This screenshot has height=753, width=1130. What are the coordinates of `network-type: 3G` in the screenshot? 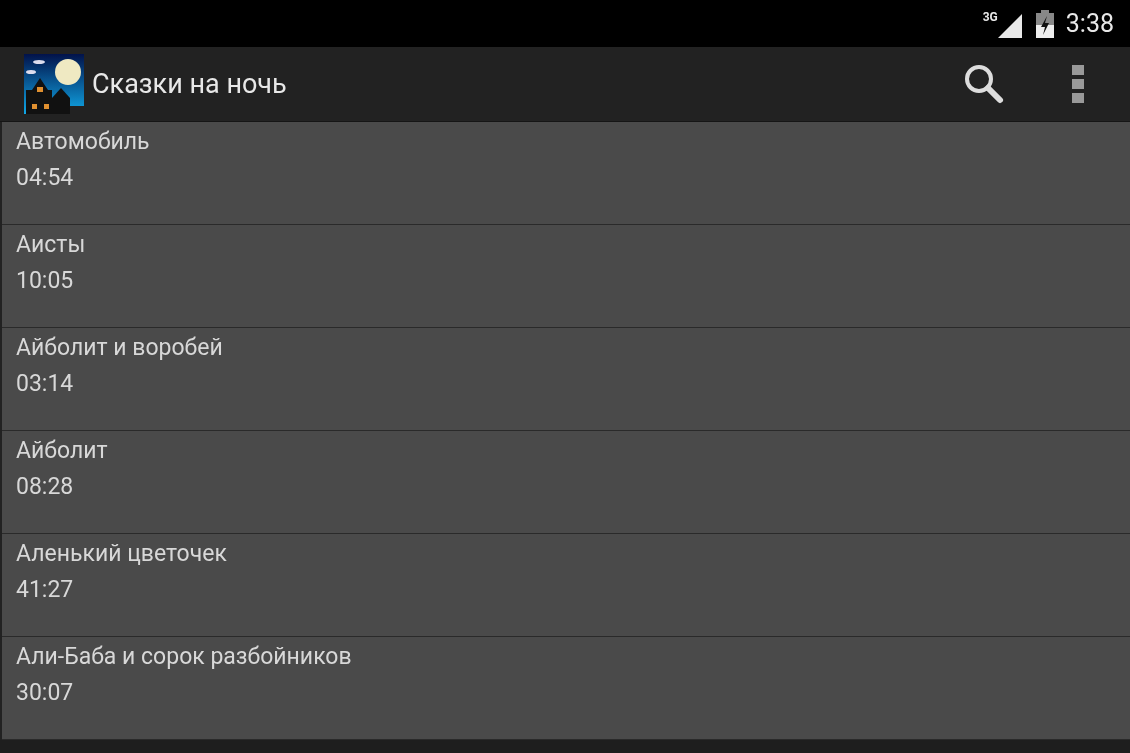 It's located at (990, 17).